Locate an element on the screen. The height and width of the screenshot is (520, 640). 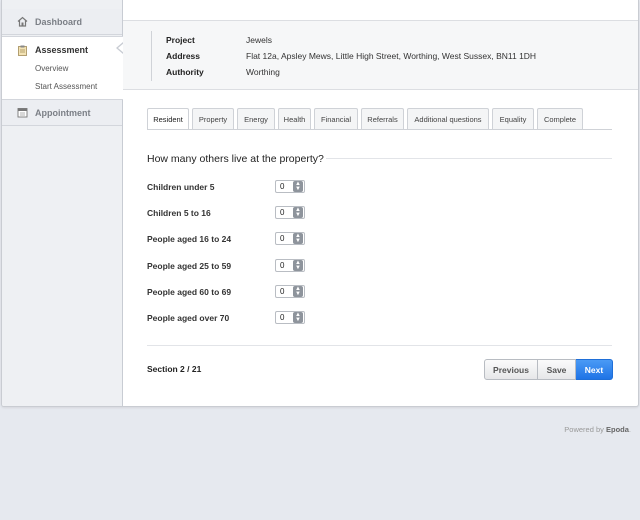
project-value: Jewels is located at coordinates (259, 40).